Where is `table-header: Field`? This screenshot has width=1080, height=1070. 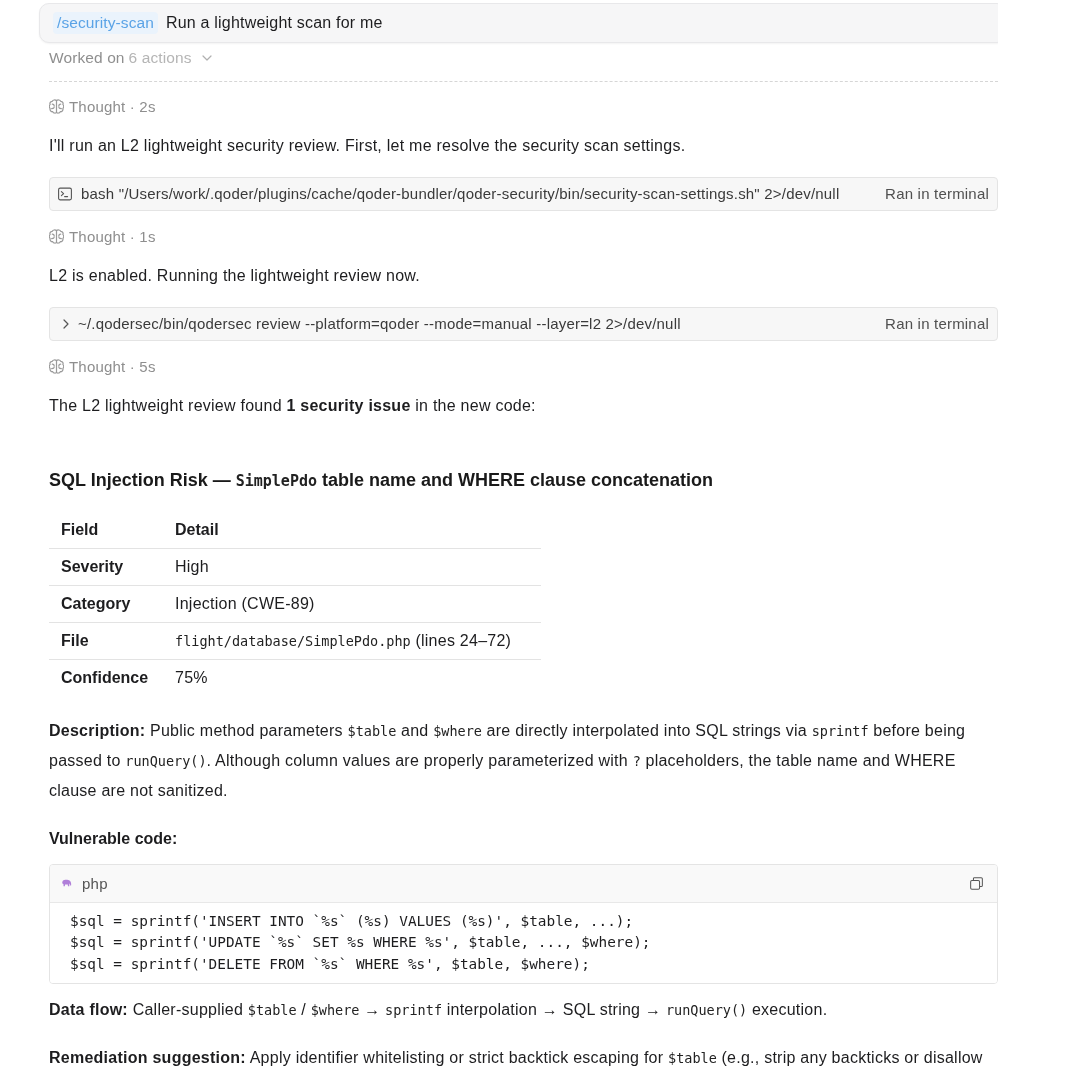
table-header: Field is located at coordinates (80, 529).